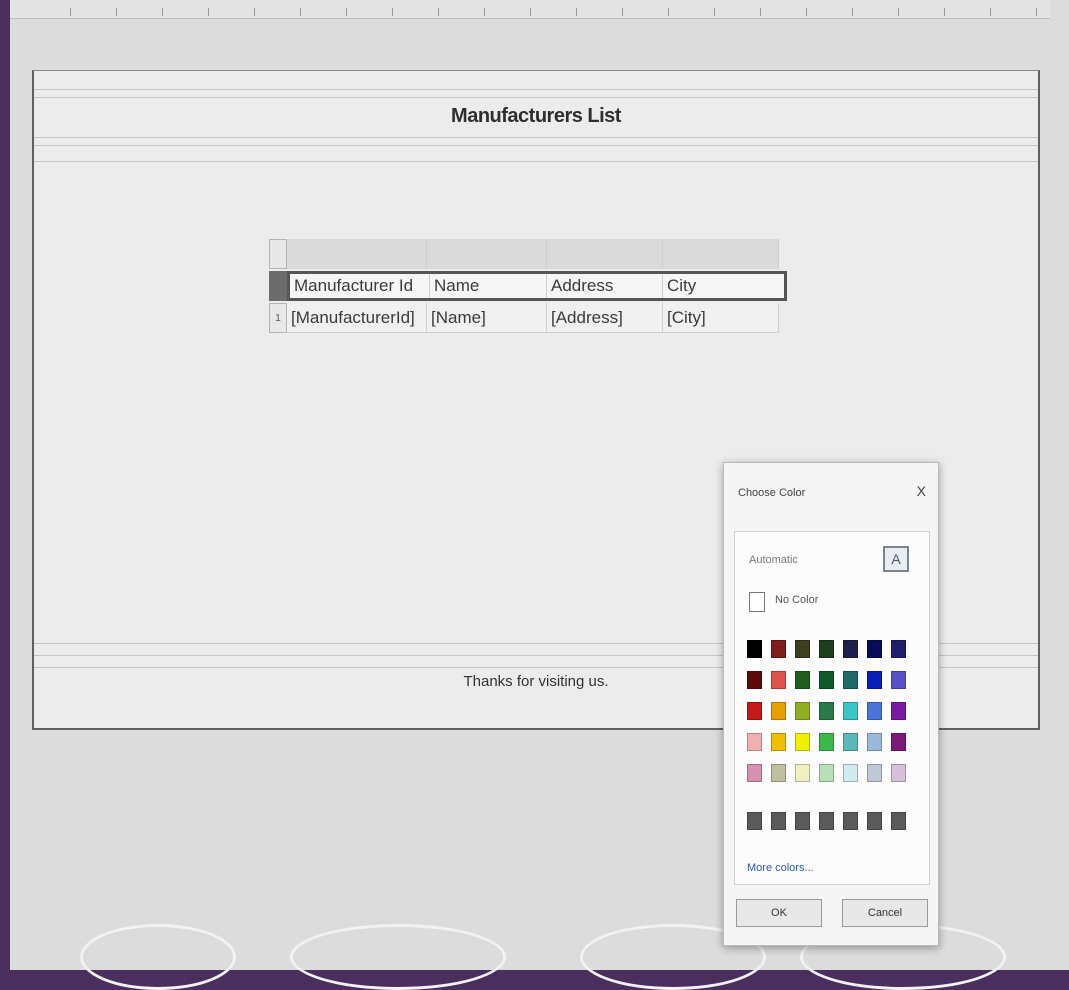  Describe the element at coordinates (487, 318) in the screenshot. I see `data-cell-name: [Name]` at that location.